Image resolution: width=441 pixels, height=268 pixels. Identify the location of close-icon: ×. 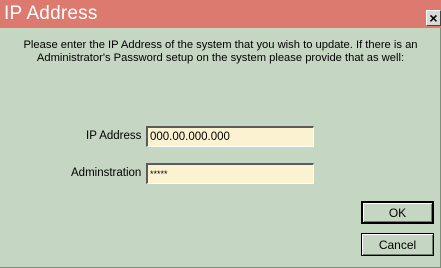
(433, 18).